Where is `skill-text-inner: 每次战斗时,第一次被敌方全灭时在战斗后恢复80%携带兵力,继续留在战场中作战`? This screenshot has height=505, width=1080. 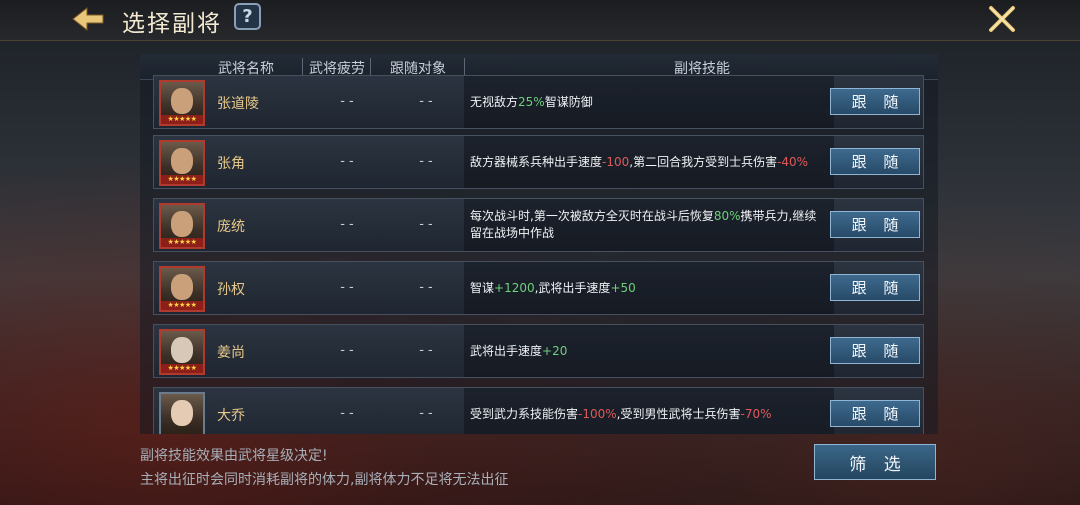
skill-text-inner: 每次战斗时,第一次被敌方全灭时在战斗后恢复80%携带兵力,继续留在战场中作战 is located at coordinates (648, 225).